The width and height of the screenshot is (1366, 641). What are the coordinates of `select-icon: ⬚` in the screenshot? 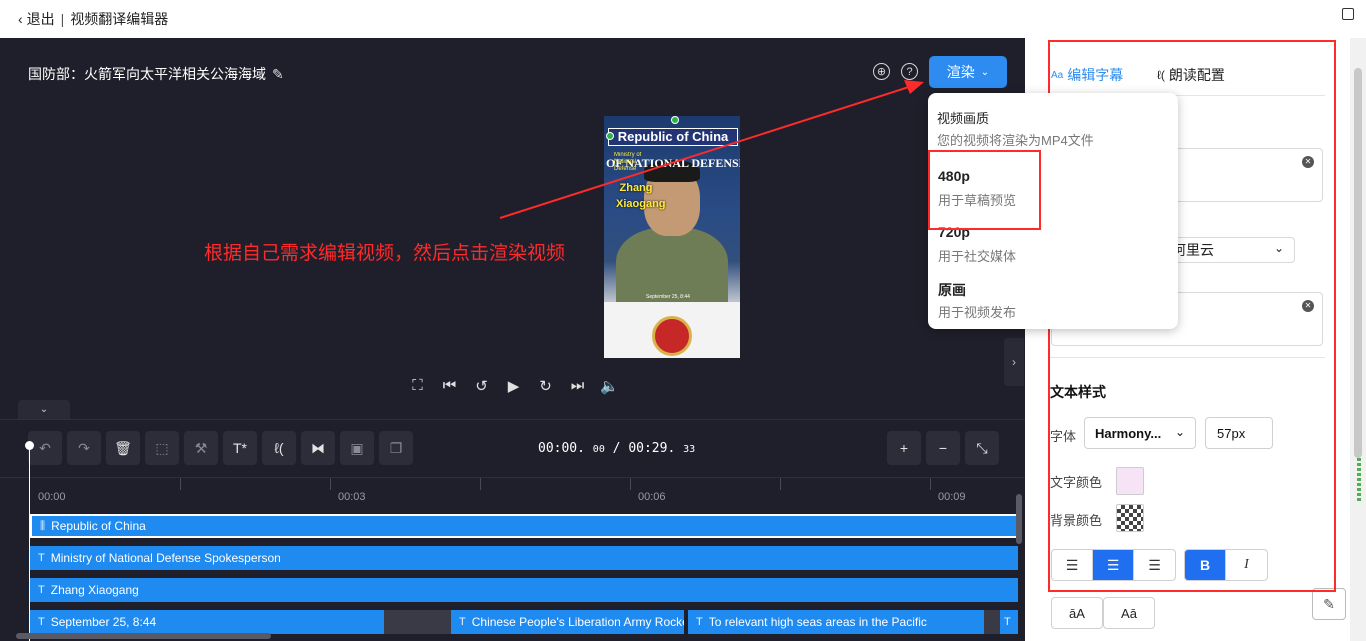 It's located at (162, 448).